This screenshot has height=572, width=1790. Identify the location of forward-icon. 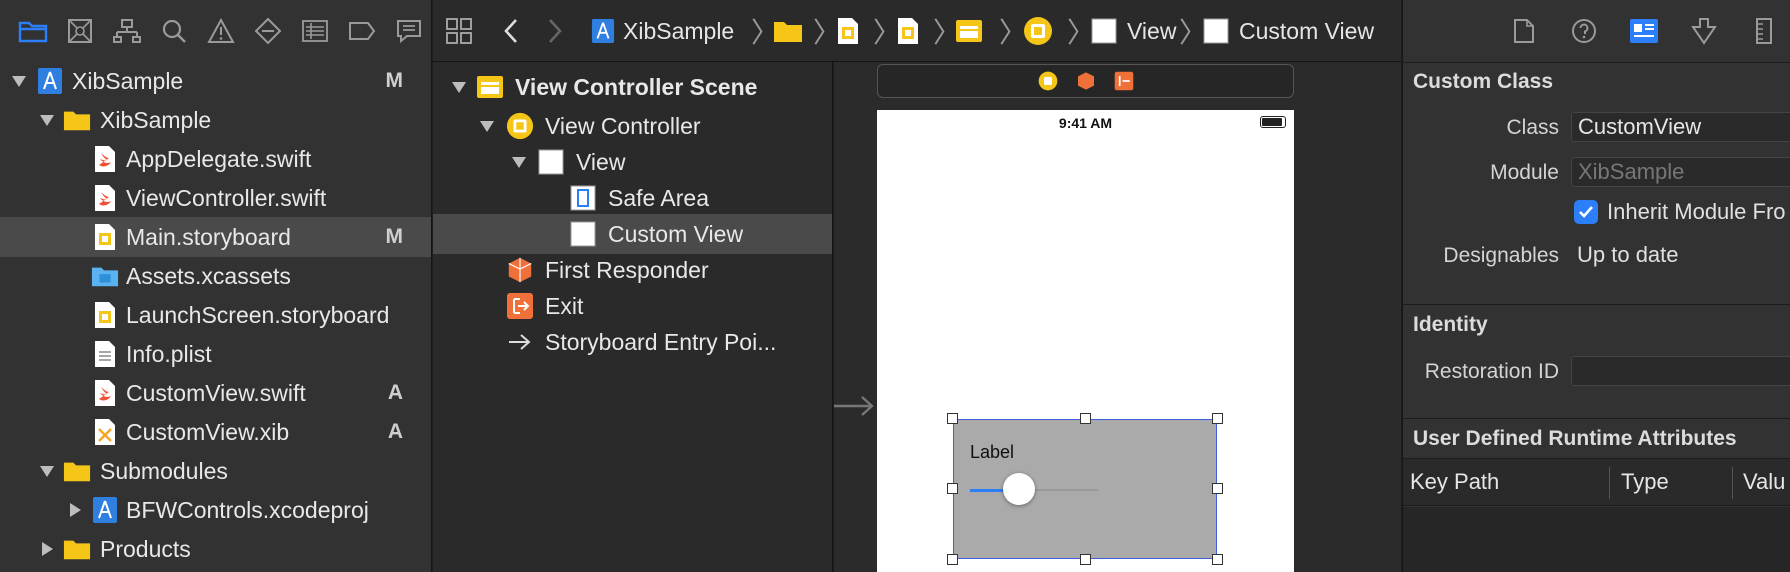
(555, 31).